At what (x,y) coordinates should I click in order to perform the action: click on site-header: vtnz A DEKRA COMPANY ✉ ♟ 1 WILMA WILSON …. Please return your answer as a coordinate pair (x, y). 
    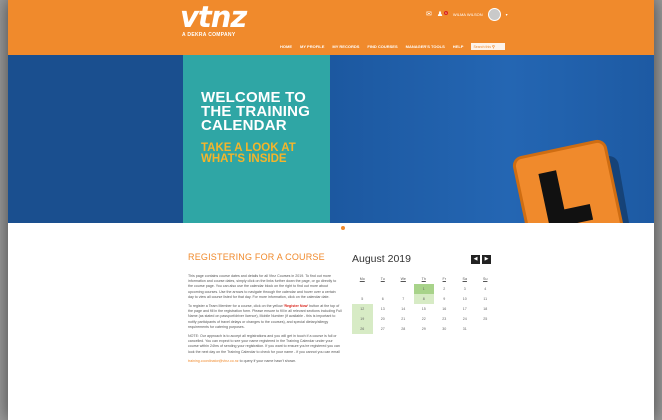
    Looking at the image, I should click on (331, 27).